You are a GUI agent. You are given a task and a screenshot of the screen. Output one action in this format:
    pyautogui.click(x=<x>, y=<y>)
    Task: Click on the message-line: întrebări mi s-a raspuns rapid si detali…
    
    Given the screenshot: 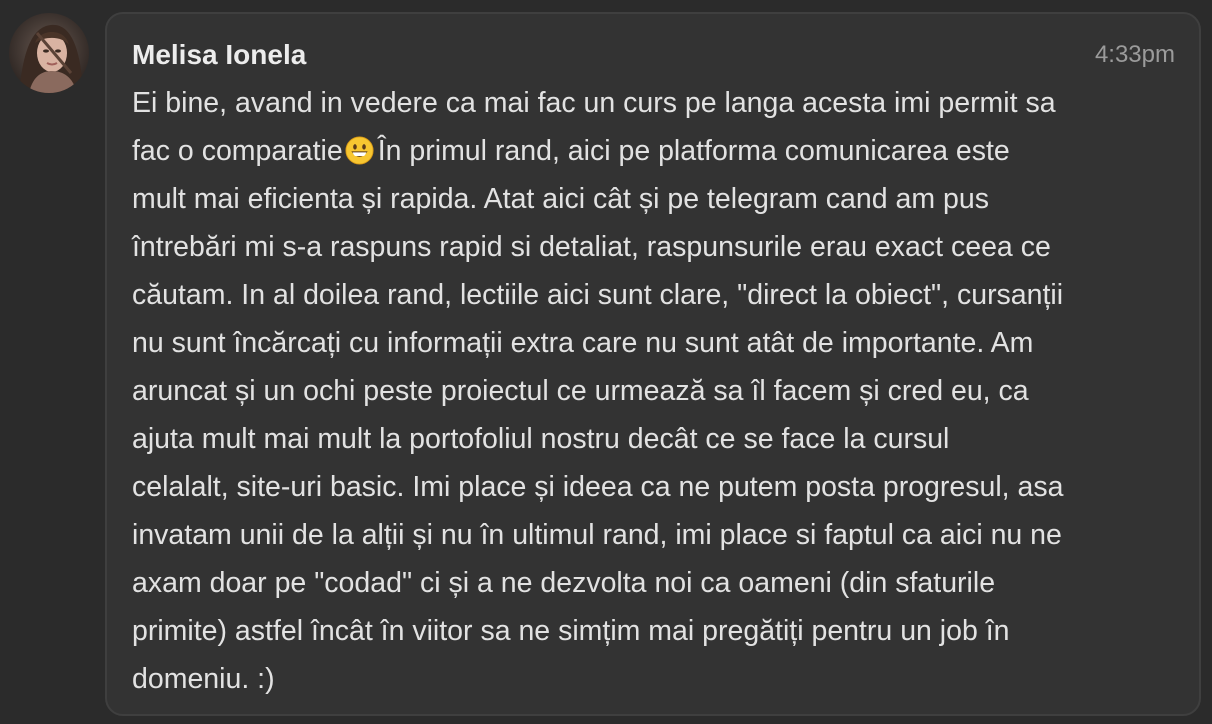 What is the action you would take?
    pyautogui.click(x=591, y=247)
    